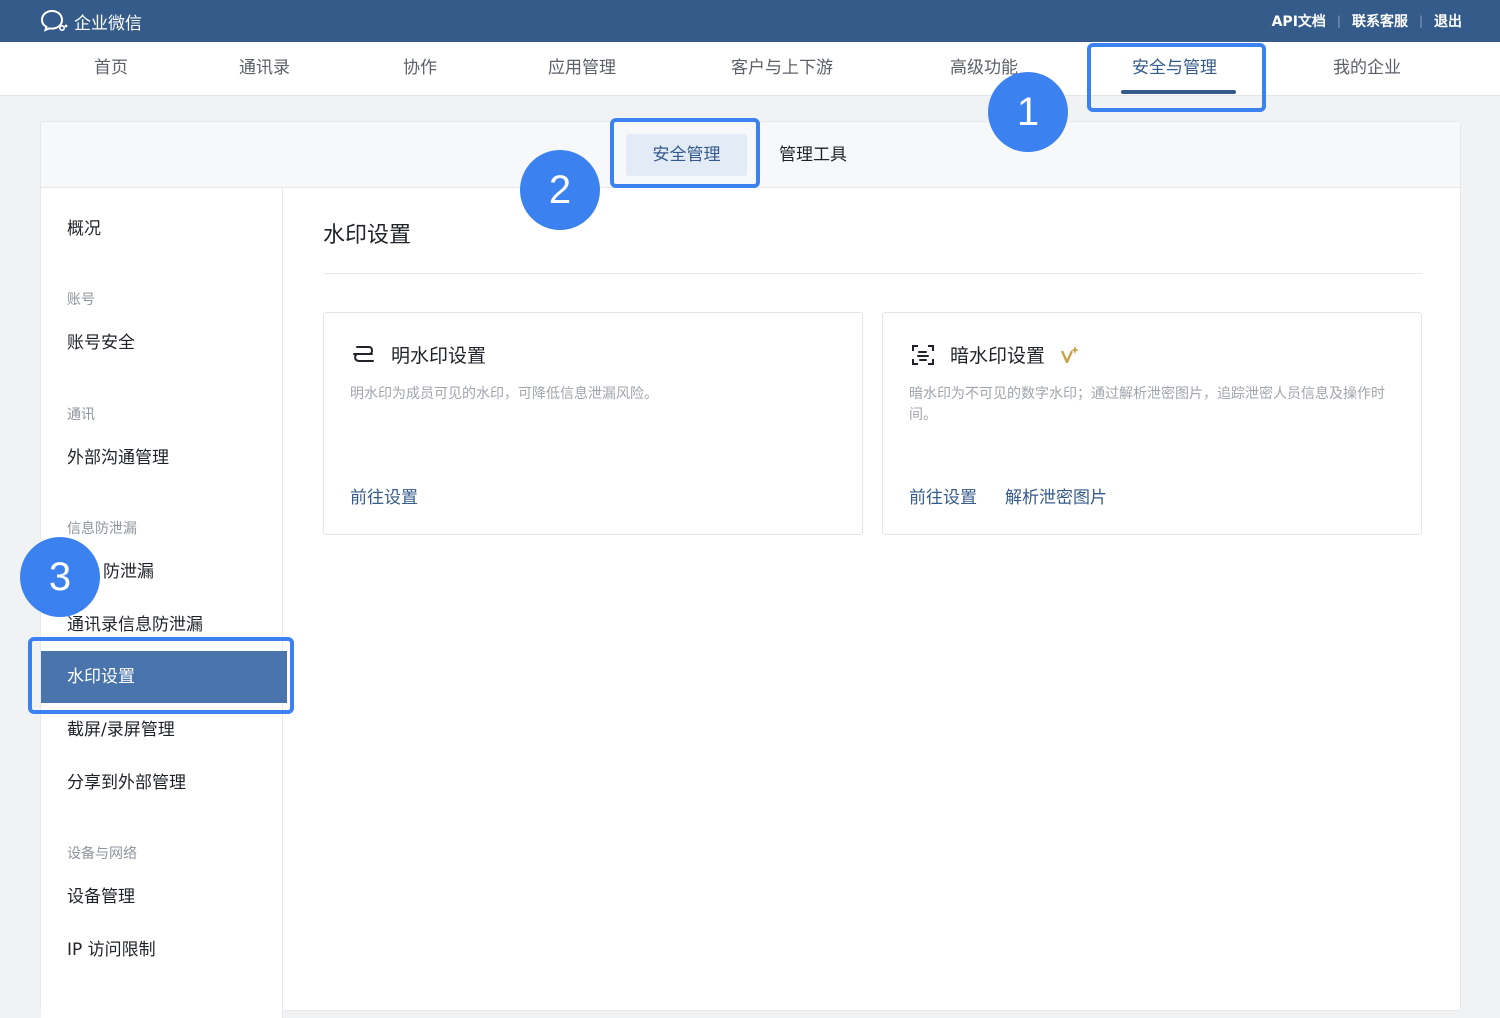 The width and height of the screenshot is (1500, 1018). Describe the element at coordinates (923, 354) in the screenshot. I see `invisible-watermark-icon` at that location.